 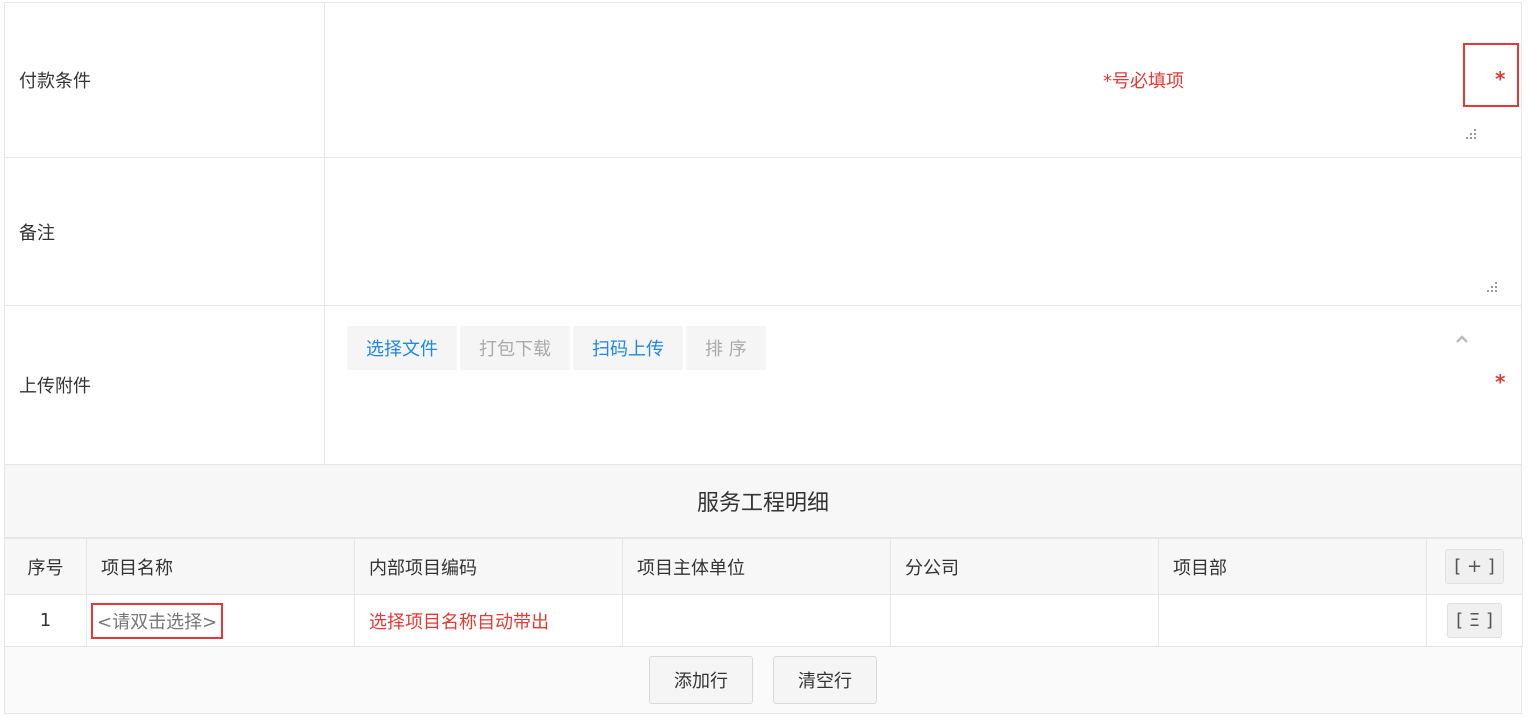 I want to click on row-actions-cell: [ Ξ ], so click(x=1474, y=620).